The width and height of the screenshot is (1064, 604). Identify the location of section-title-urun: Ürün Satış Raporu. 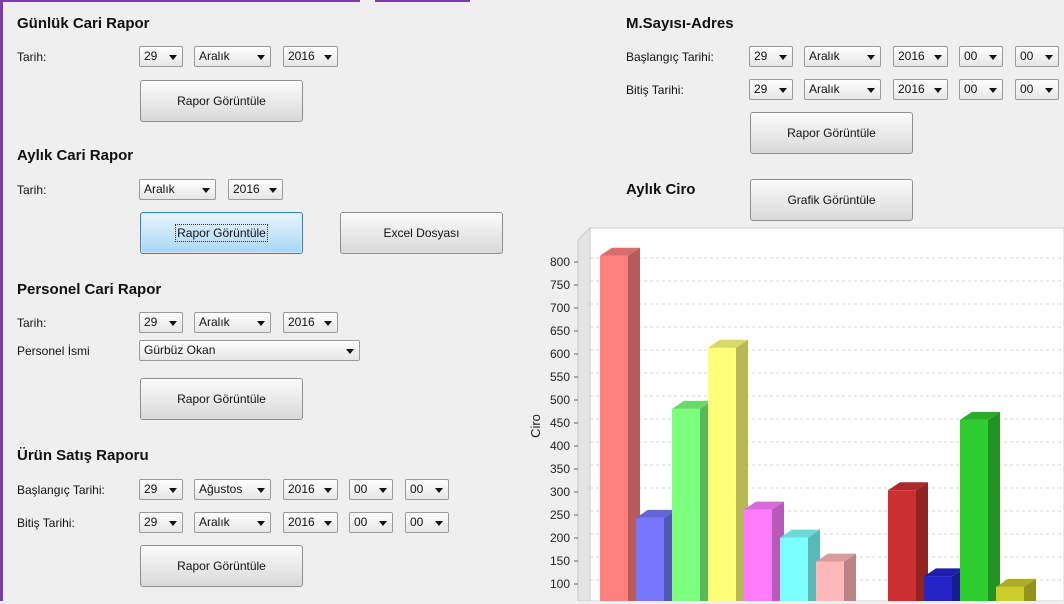
(83, 455).